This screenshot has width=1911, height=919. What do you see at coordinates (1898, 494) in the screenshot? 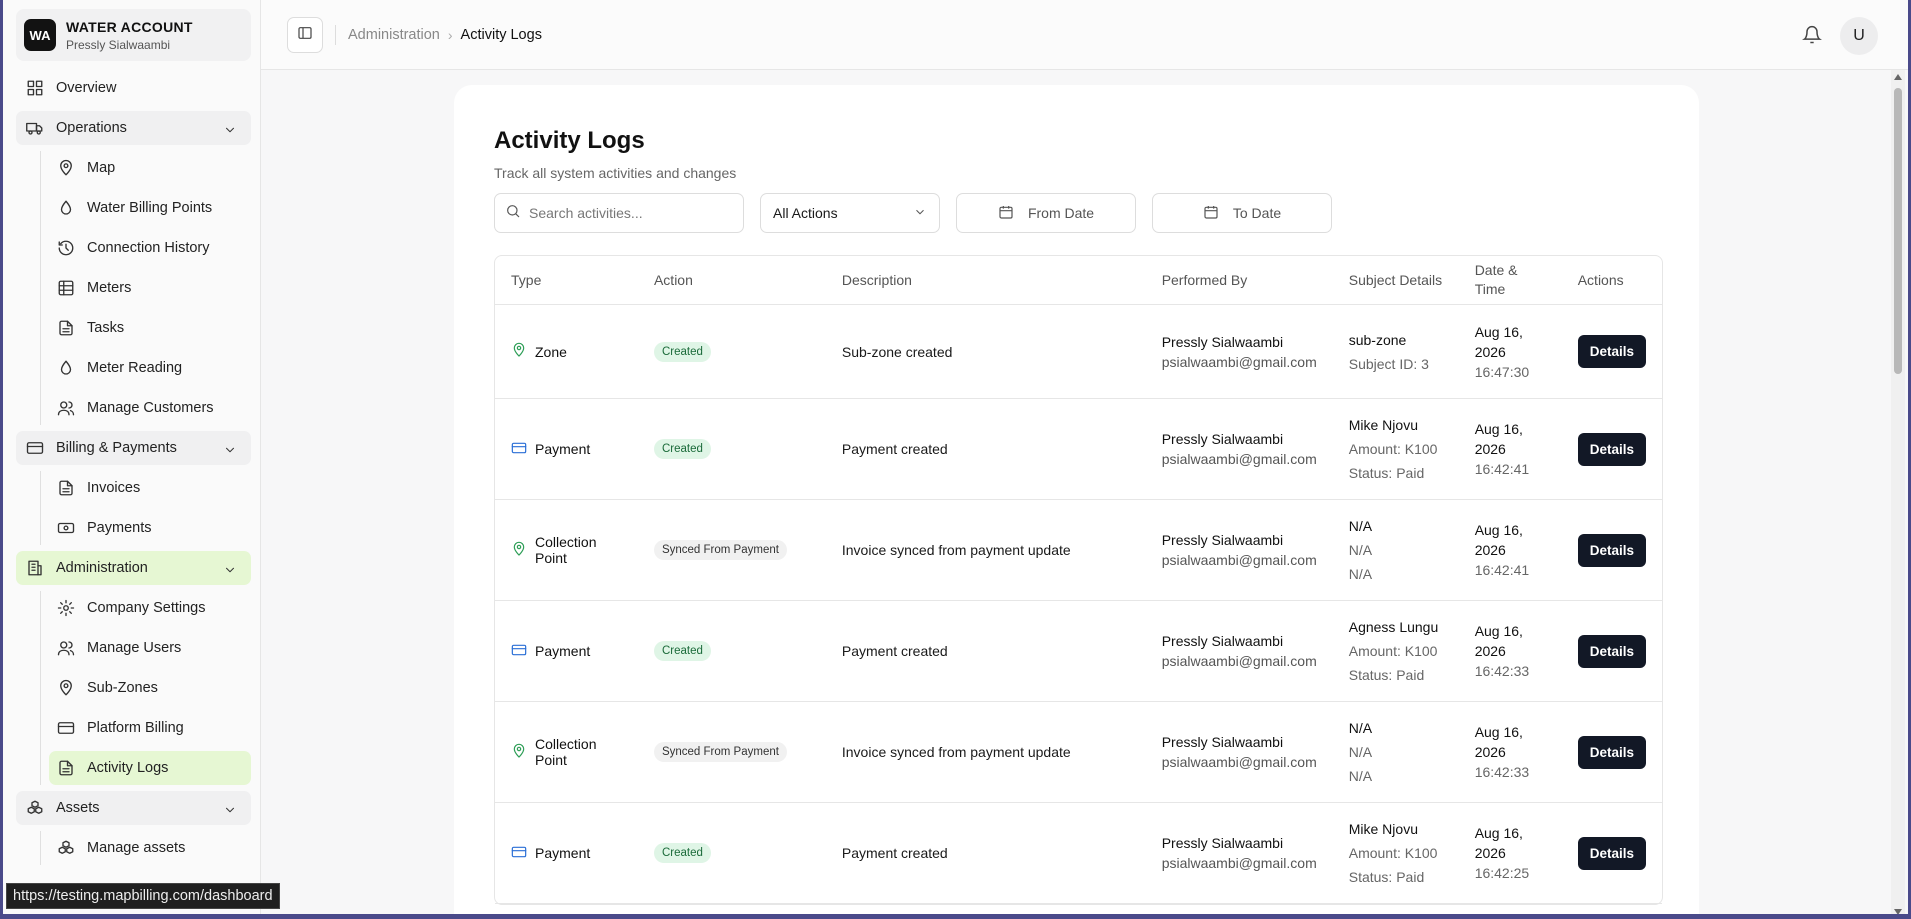
I see `vertical-scrollbar` at bounding box center [1898, 494].